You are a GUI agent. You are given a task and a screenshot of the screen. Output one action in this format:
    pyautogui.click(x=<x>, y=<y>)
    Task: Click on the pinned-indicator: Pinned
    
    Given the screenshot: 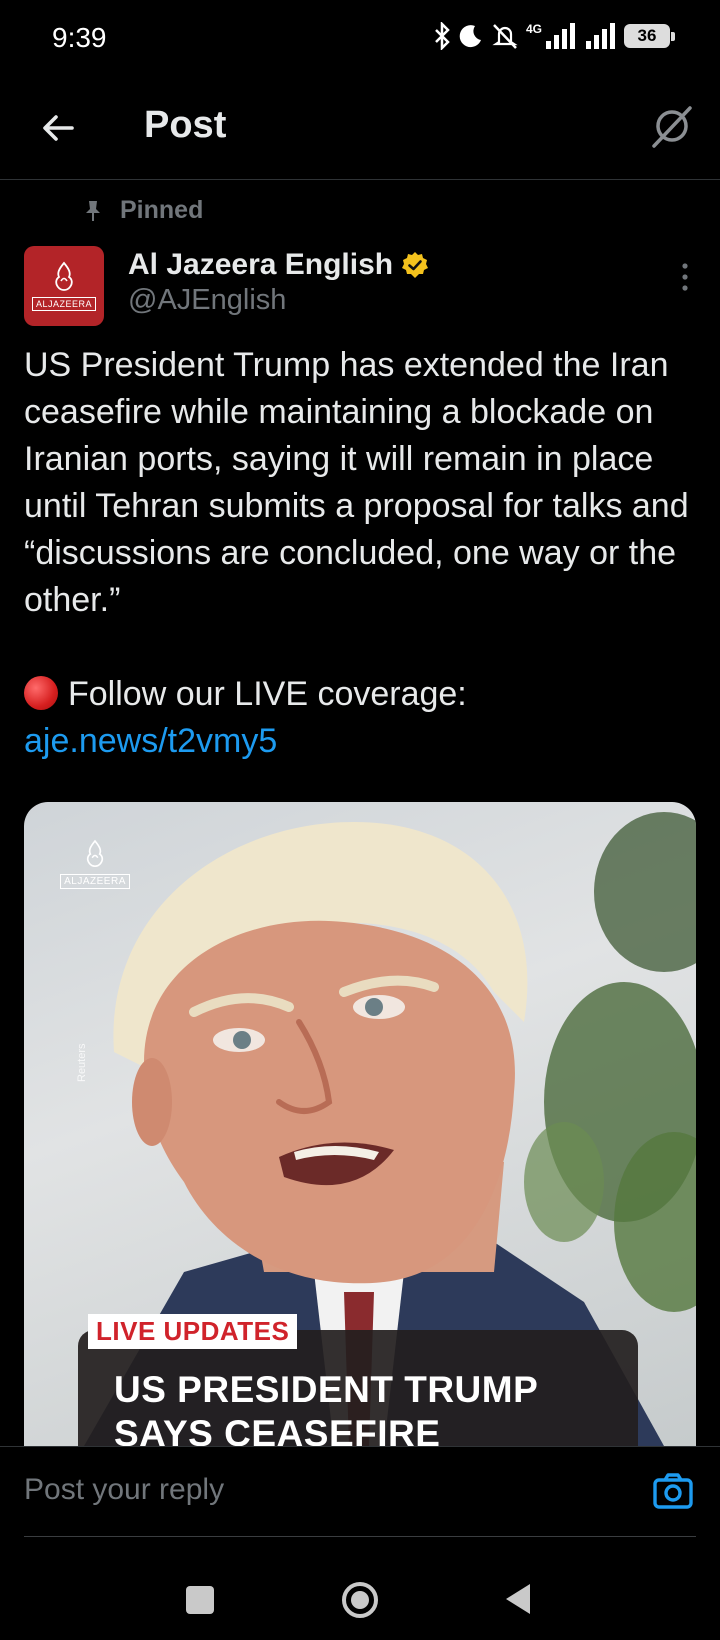 What is the action you would take?
    pyautogui.click(x=143, y=210)
    